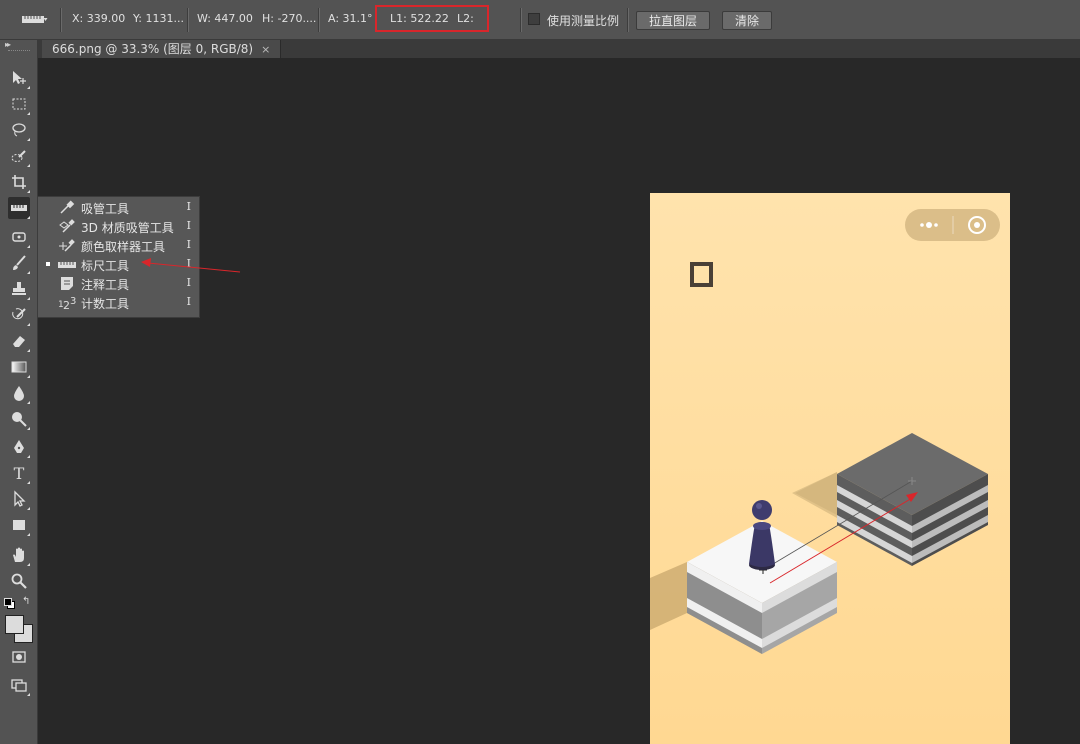  What do you see at coordinates (19, 341) in the screenshot?
I see `eraser-tool-icon` at bounding box center [19, 341].